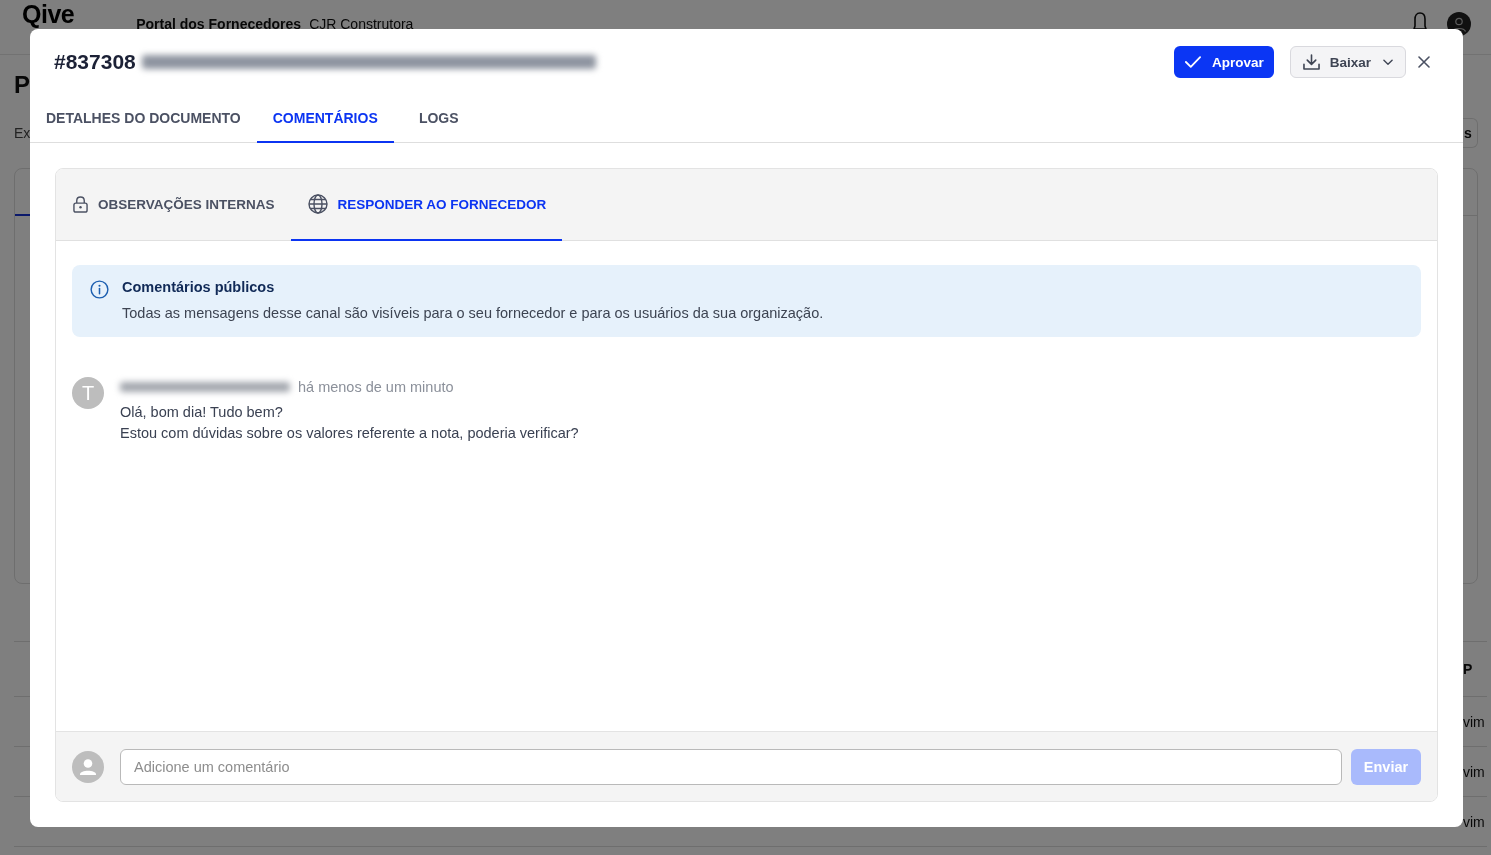 Image resolution: width=1491 pixels, height=855 pixels. I want to click on info-icon, so click(99, 289).